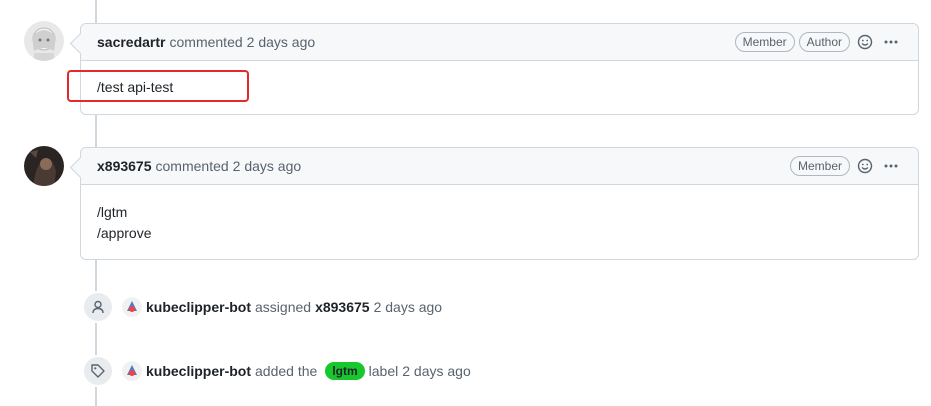 Image resolution: width=931 pixels, height=406 pixels. What do you see at coordinates (124, 233) in the screenshot?
I see `comment-line: /approve` at bounding box center [124, 233].